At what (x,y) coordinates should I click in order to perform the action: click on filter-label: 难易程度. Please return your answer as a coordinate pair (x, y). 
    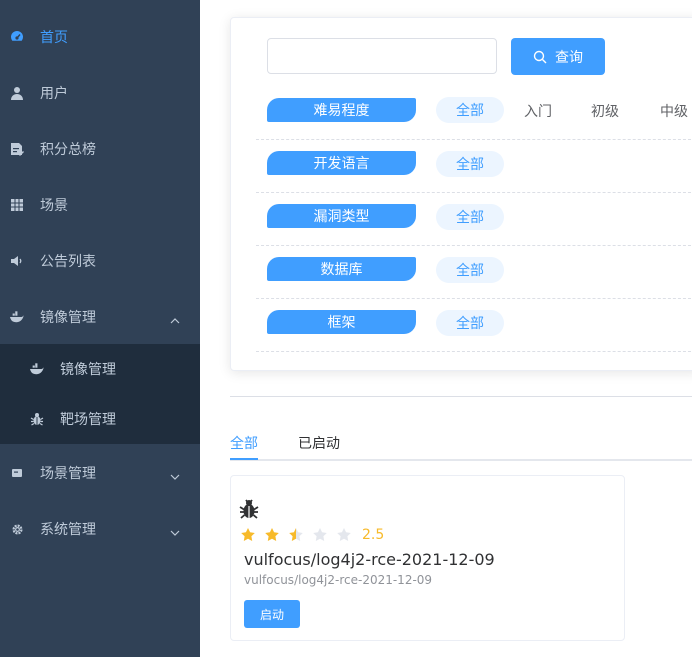
    Looking at the image, I should click on (341, 110).